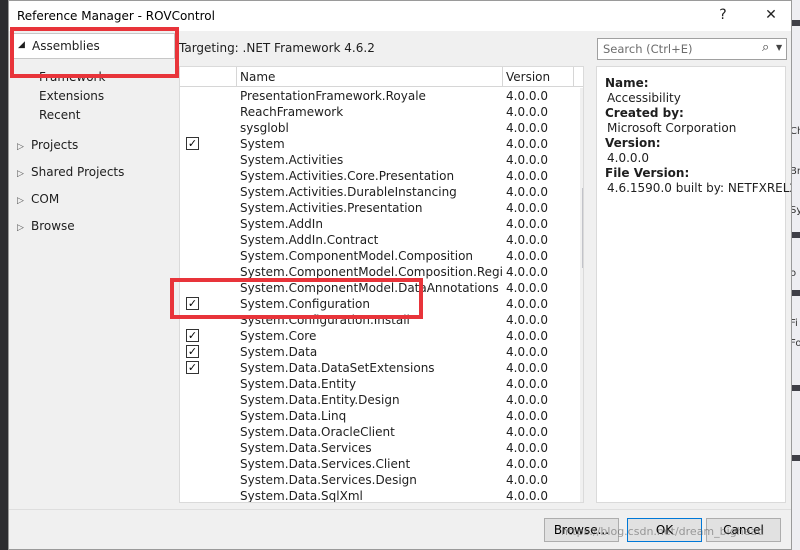 The image size is (800, 550). I want to click on table-row: System.ComponentModel.Composition 4.0.0.0, so click(380, 256).